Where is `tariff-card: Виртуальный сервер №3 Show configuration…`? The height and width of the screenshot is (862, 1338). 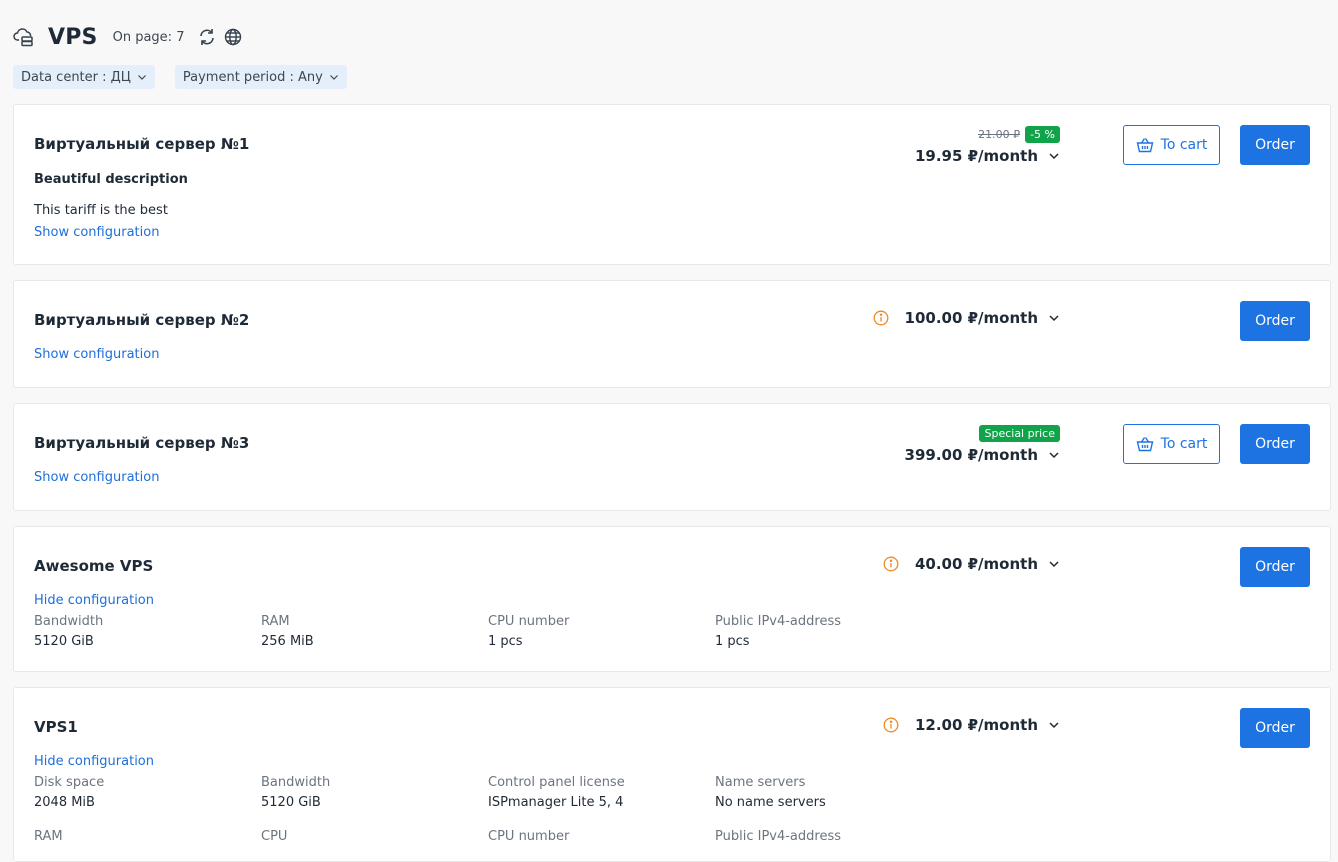 tariff-card: Виртуальный сервер №3 Show configuration… is located at coordinates (672, 457).